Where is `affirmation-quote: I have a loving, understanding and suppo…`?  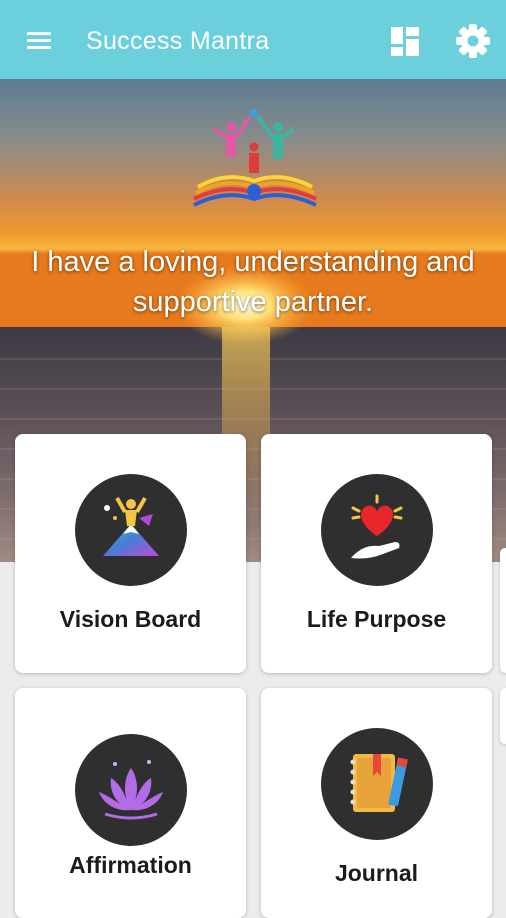 affirmation-quote: I have a loving, understanding and suppo… is located at coordinates (253, 282).